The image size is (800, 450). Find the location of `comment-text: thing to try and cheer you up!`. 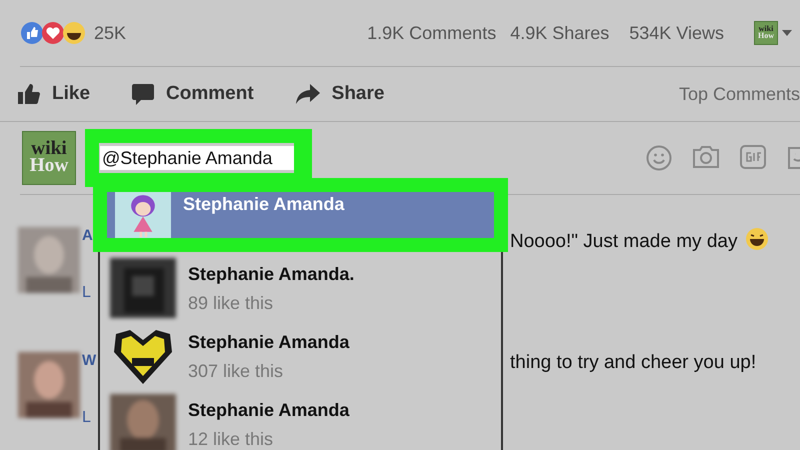

comment-text: thing to try and cheer you up! is located at coordinates (634, 363).